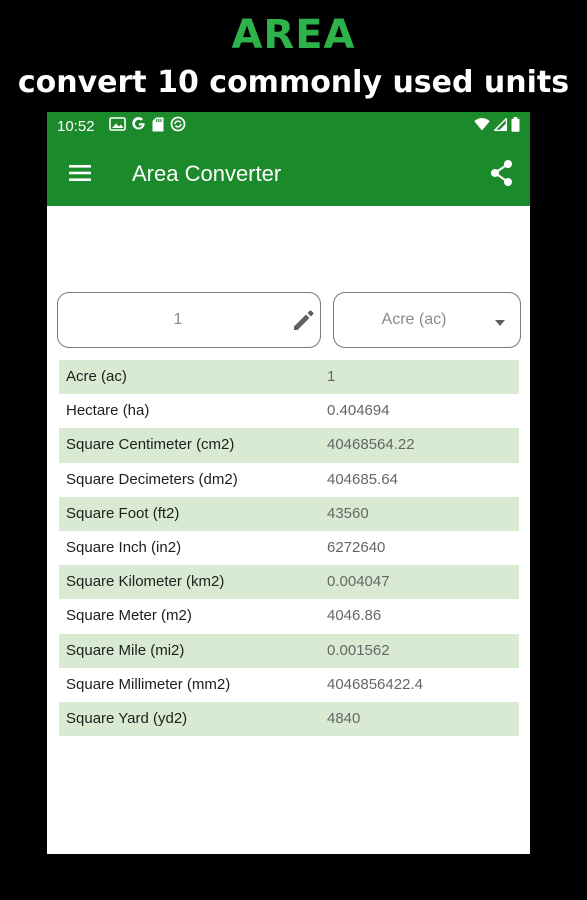 The width and height of the screenshot is (587, 900). What do you see at coordinates (375, 684) in the screenshot?
I see `result-unit-value: 4046856422.4` at bounding box center [375, 684].